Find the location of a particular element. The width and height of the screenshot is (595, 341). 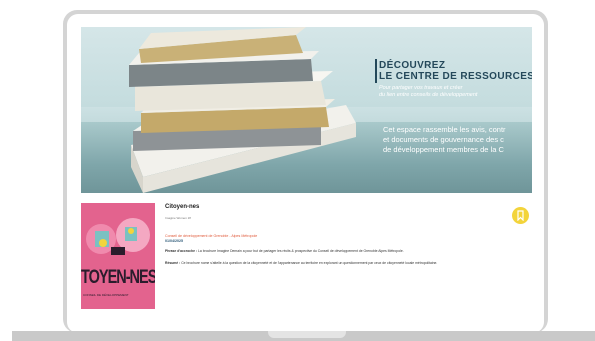

hook-label: Phrase d'accroche : is located at coordinates (181, 251).